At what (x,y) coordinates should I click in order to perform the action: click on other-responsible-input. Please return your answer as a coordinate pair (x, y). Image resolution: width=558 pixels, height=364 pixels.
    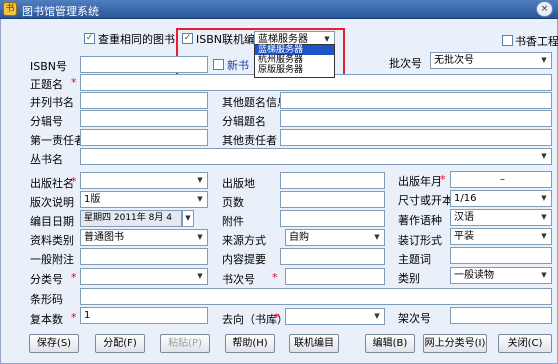
    Looking at the image, I should click on (416, 137).